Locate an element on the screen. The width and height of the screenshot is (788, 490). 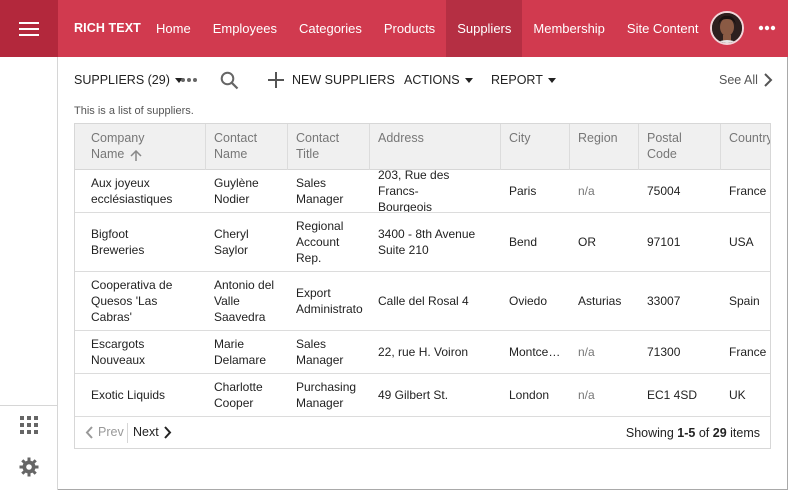
more-horizontal-icon is located at coordinates (189, 80).